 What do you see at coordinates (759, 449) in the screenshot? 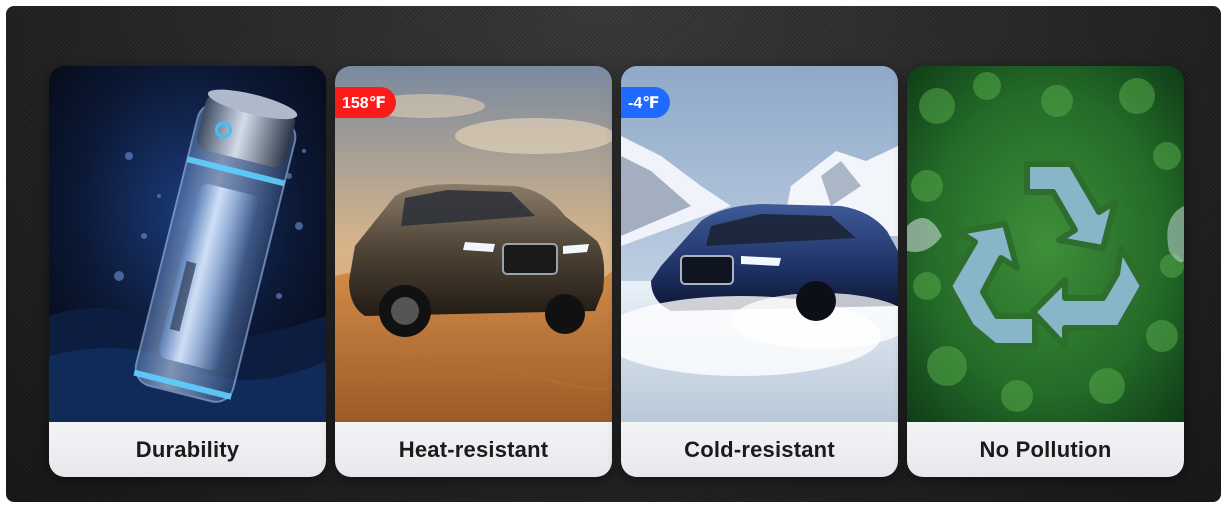
I see `feature-label-cold-resistant: Cold-resistant` at bounding box center [759, 449].